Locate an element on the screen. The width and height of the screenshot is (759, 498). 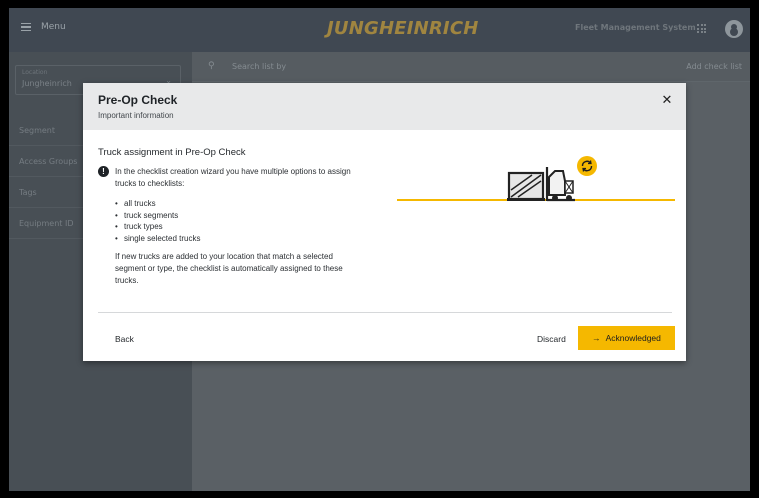
sync-icon is located at coordinates (587, 166).